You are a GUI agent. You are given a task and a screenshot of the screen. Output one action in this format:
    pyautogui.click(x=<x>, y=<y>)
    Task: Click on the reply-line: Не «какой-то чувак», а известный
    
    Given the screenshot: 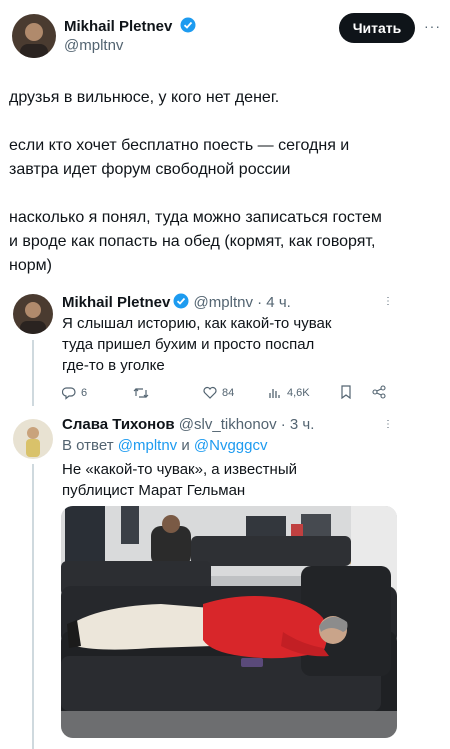 What is the action you would take?
    pyautogui.click(x=179, y=469)
    